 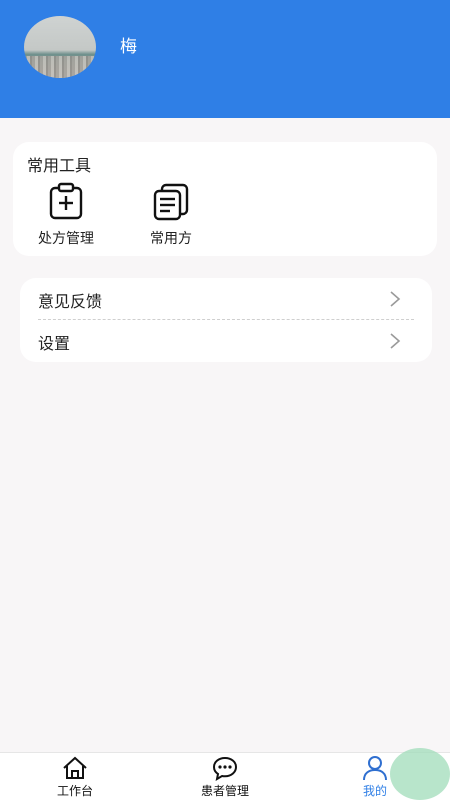 What do you see at coordinates (224, 791) in the screenshot?
I see `tab-label: 患者管理` at bounding box center [224, 791].